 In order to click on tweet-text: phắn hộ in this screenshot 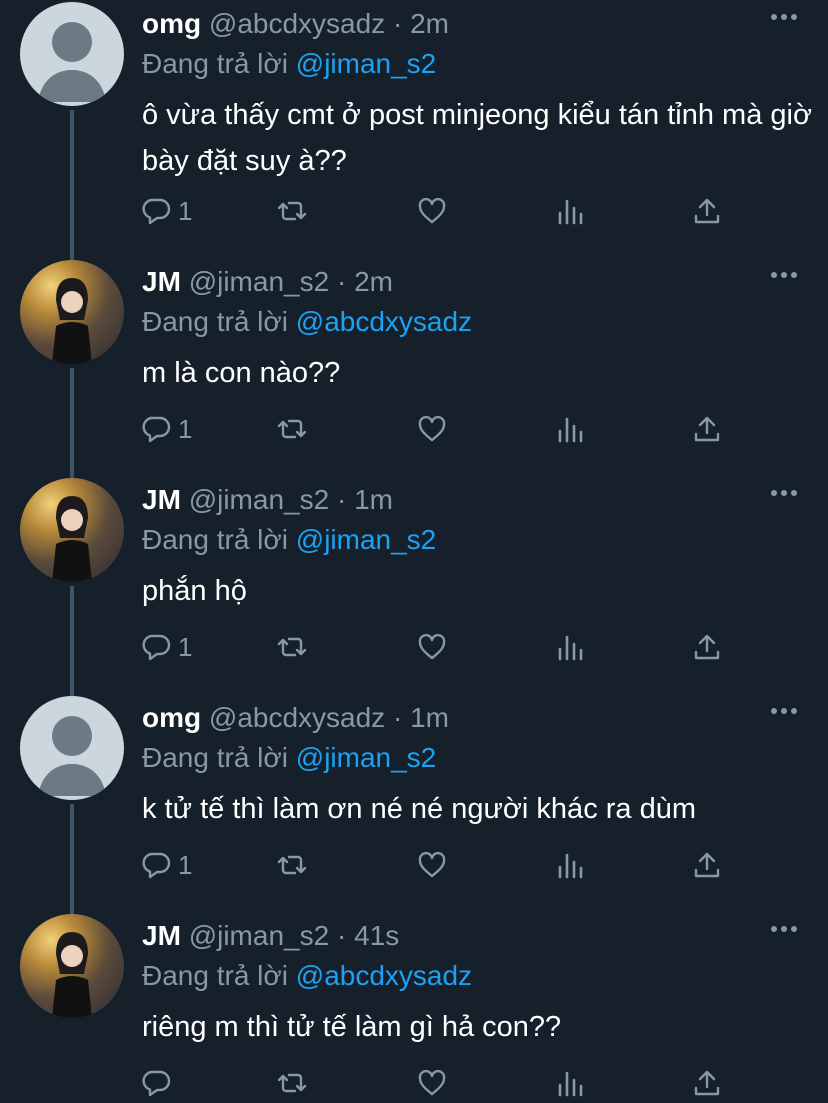, I will do `click(194, 591)`.